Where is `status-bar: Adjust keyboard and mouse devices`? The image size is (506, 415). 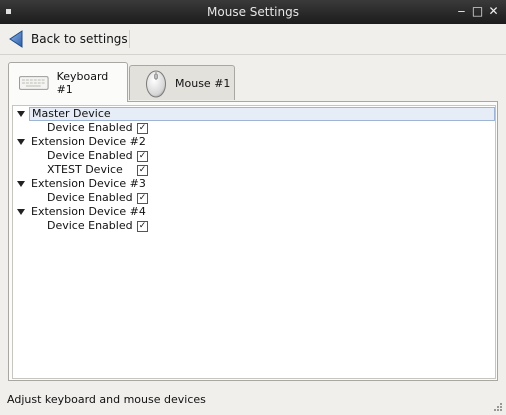 status-bar: Adjust keyboard and mouse devices is located at coordinates (253, 402).